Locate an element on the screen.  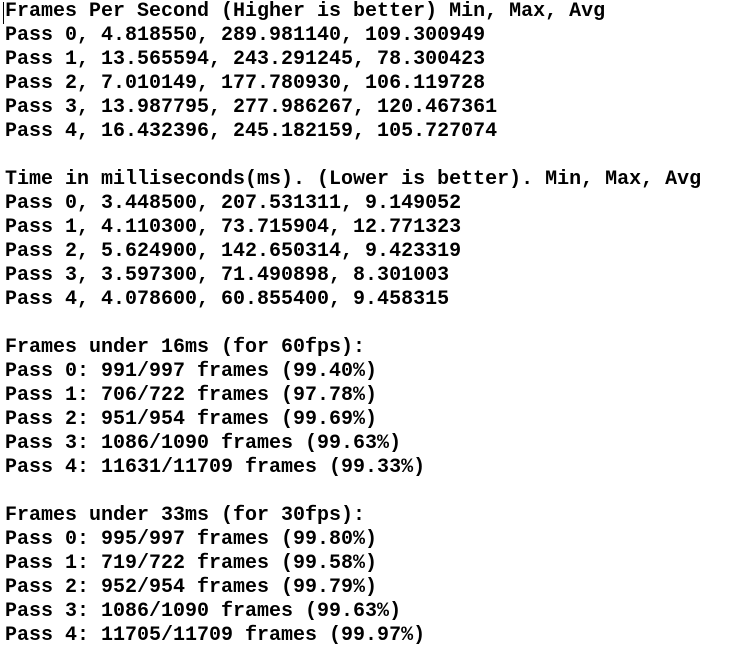
section-header: Frames under 33ms (for 30fps): is located at coordinates (185, 515).